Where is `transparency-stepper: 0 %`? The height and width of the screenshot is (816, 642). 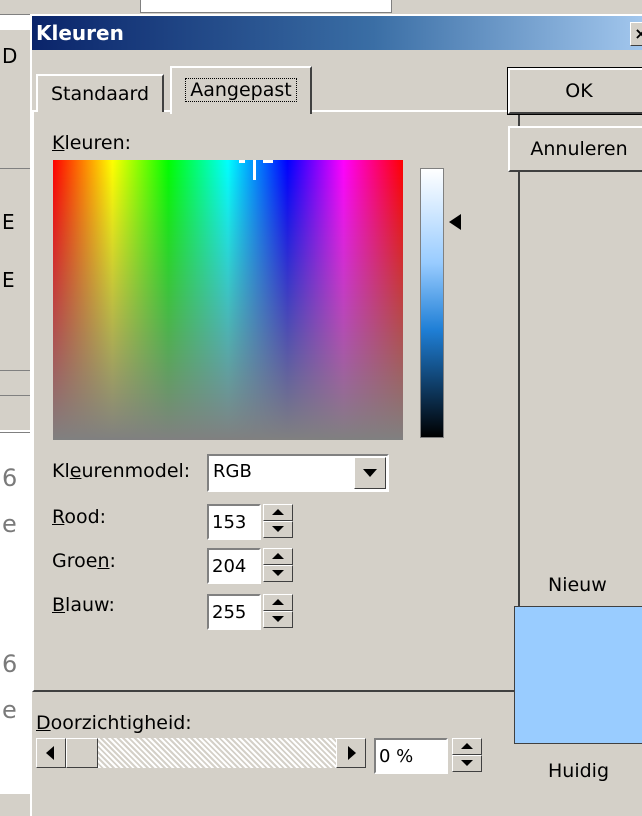
transparency-stepper: 0 % is located at coordinates (430, 756).